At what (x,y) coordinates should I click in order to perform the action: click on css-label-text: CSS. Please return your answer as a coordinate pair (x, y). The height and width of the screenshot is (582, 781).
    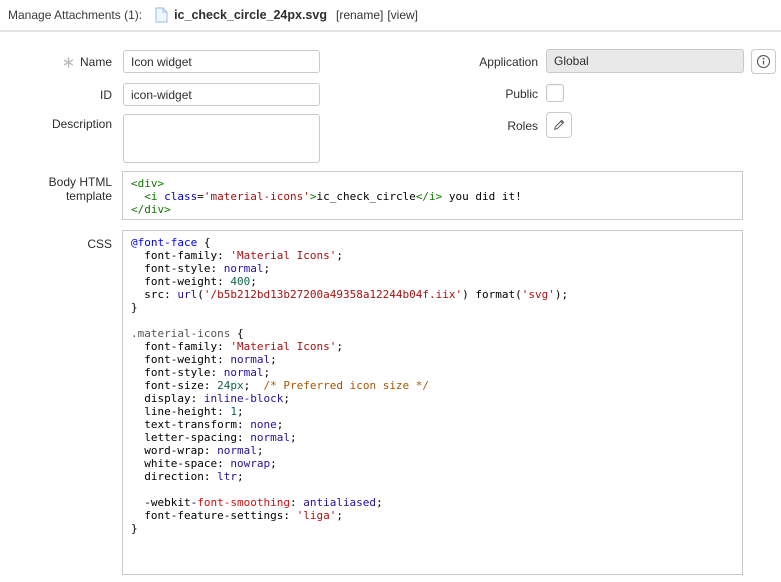
    Looking at the image, I should click on (99, 244).